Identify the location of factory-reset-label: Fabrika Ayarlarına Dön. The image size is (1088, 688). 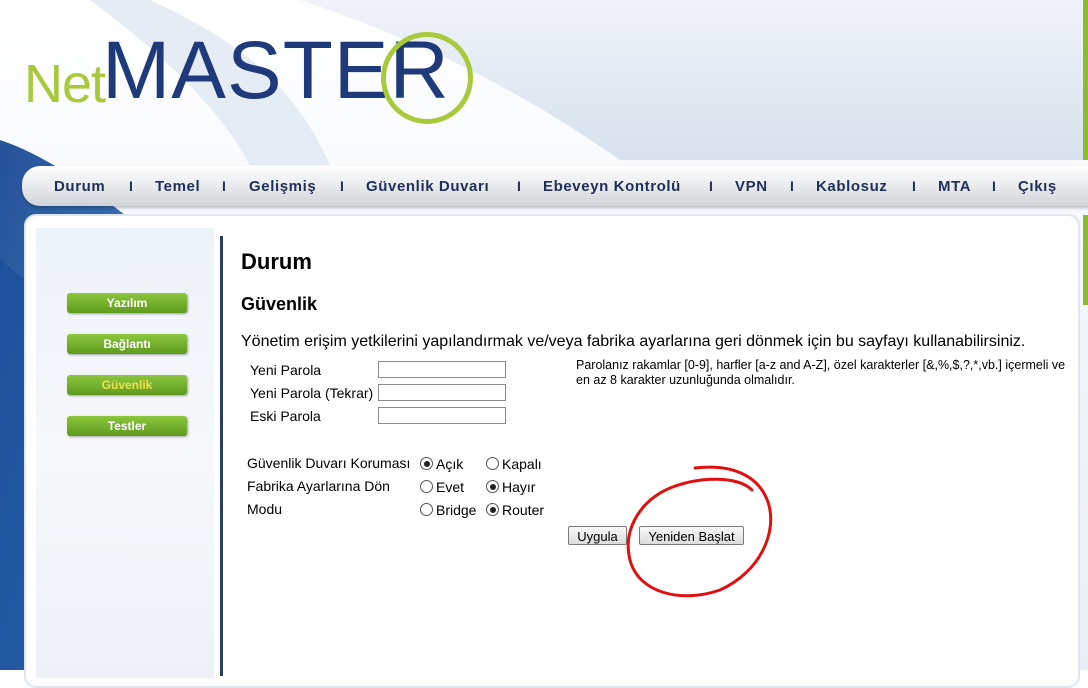
(318, 486).